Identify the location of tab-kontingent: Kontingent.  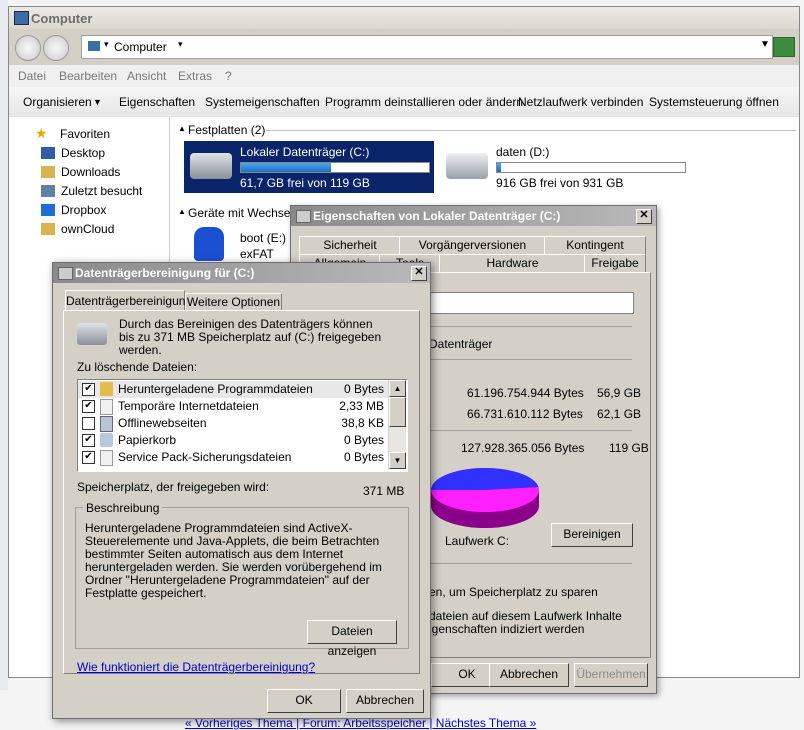
(595, 245).